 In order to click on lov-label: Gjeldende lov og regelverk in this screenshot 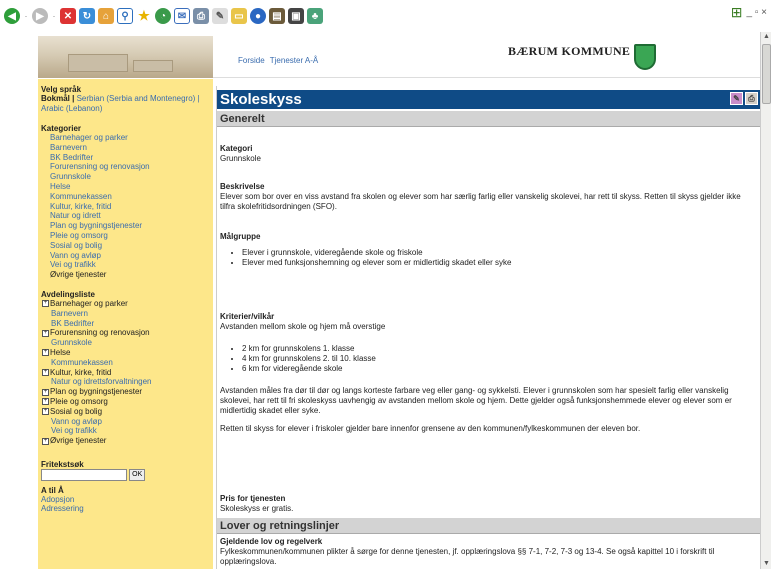, I will do `click(271, 541)`.